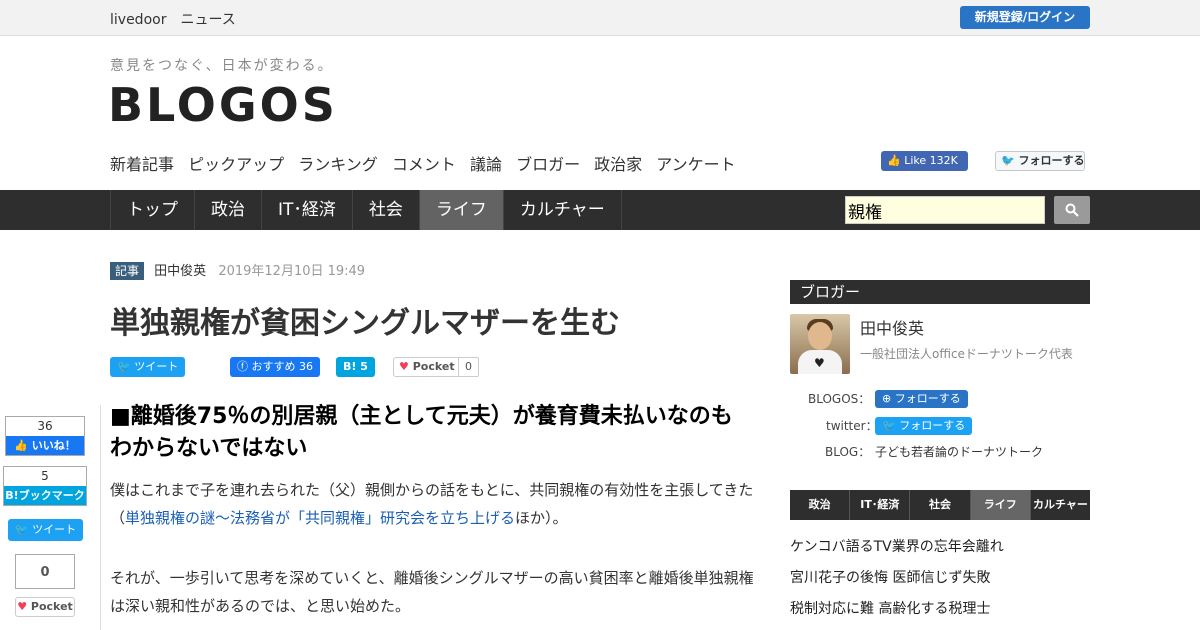 The height and width of the screenshot is (630, 1200). What do you see at coordinates (959, 451) in the screenshot?
I see `blogger-blog-link: 子ども若者論のドーナツトーク` at bounding box center [959, 451].